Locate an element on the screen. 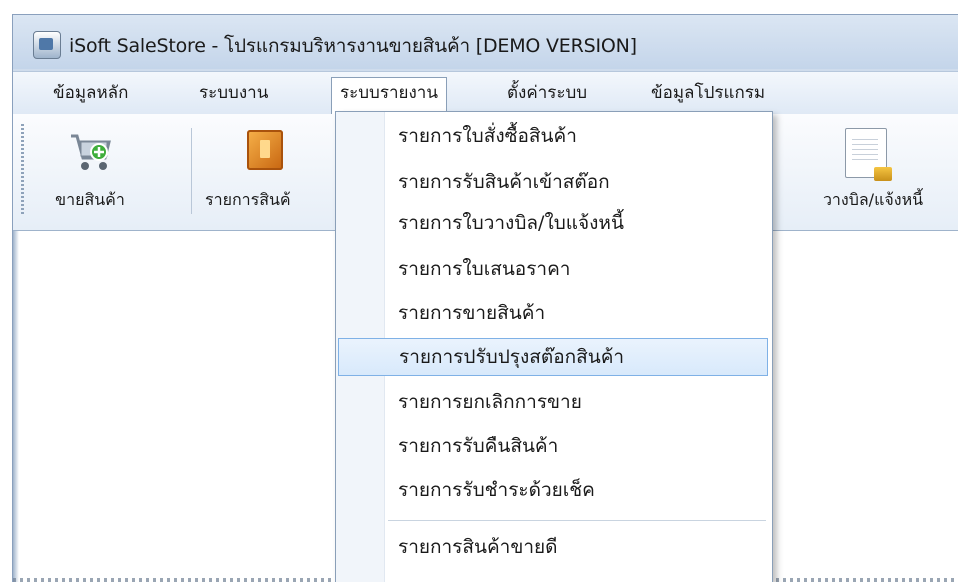 The width and height of the screenshot is (958, 582). menu-program-info: ข้อมูลโปรแกรม is located at coordinates (708, 93).